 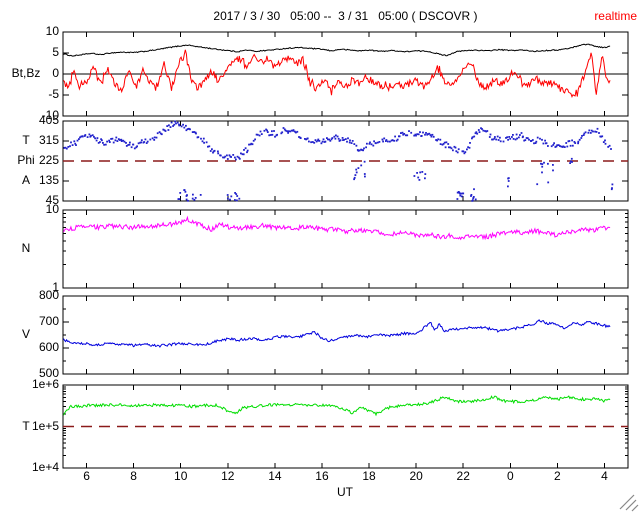 I want to click on x-tick-label: 14, so click(x=275, y=476).